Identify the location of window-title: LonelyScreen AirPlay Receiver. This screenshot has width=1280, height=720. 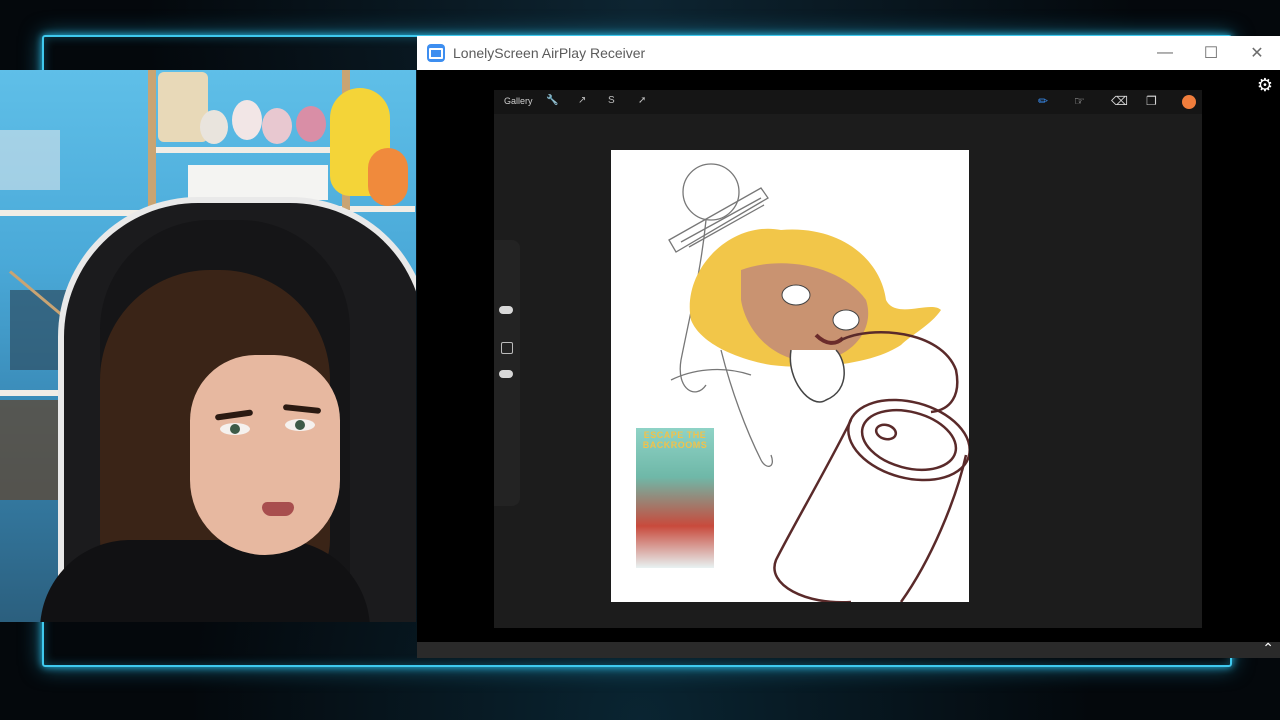
(549, 53).